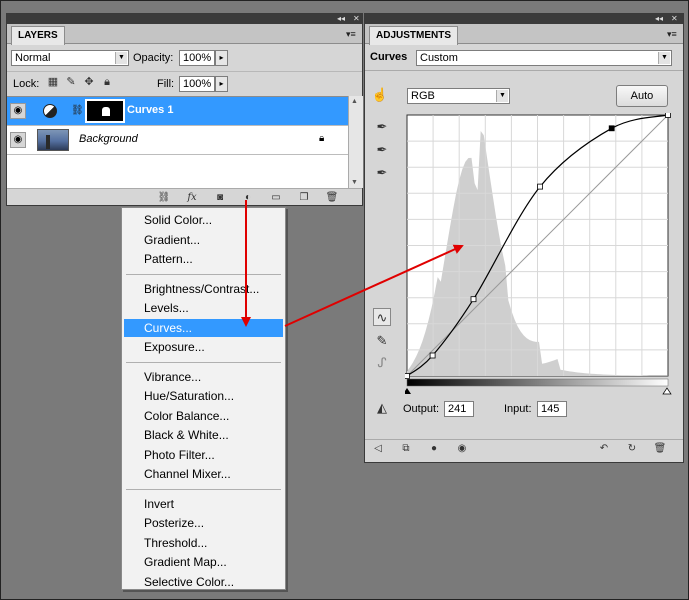 This screenshot has width=689, height=600. Describe the element at coordinates (406, 449) in the screenshot. I see `expand-view-icon: ⧉` at that location.